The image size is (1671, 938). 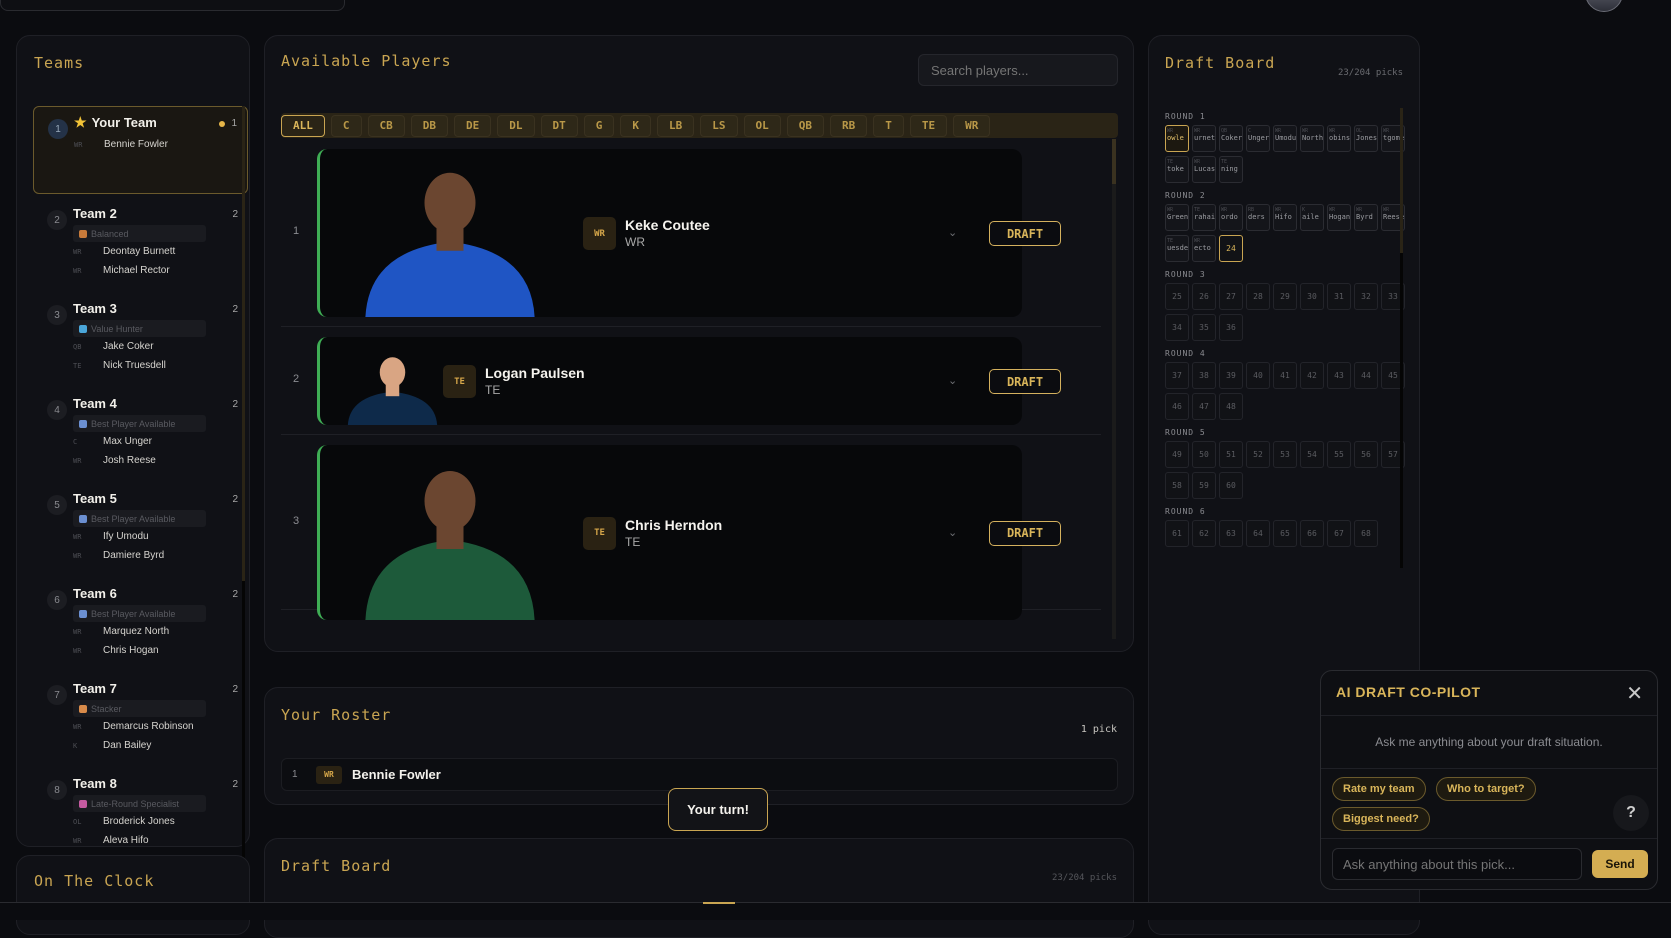 I want to click on board-empty-cell: 30, so click(x=1312, y=296).